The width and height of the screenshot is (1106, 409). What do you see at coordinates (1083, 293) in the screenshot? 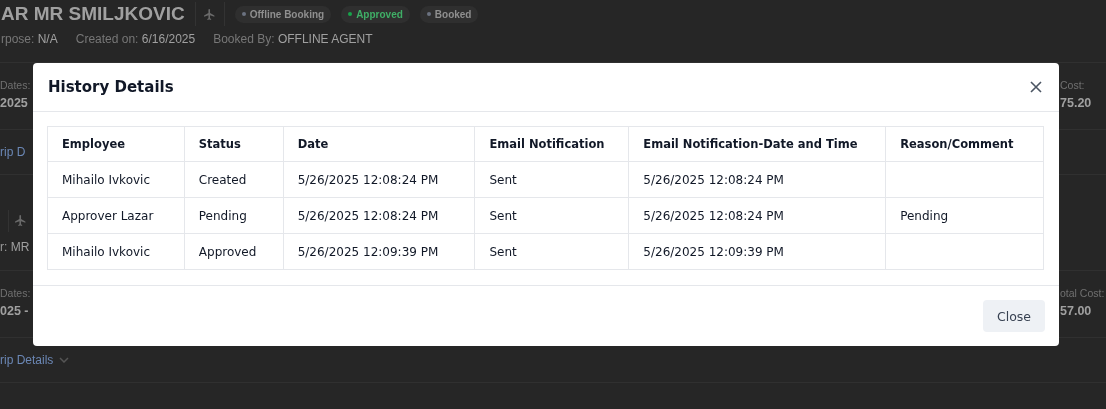
I see `cost-label: otal Cost:` at bounding box center [1083, 293].